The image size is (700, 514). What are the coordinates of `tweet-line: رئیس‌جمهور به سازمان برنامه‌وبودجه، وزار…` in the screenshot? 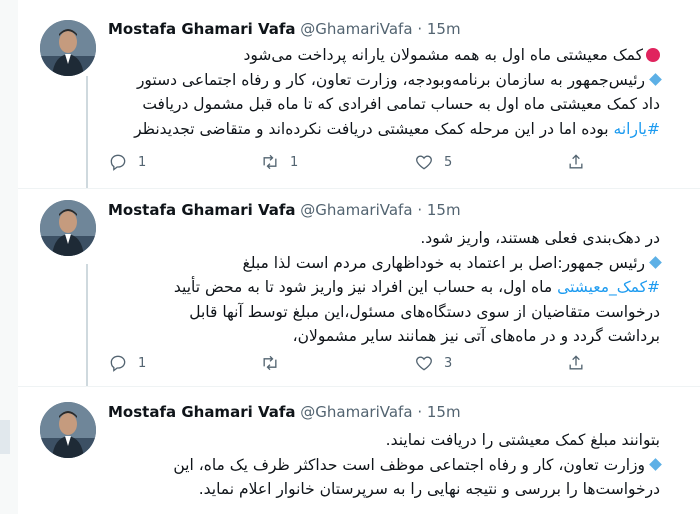 It's located at (390, 79).